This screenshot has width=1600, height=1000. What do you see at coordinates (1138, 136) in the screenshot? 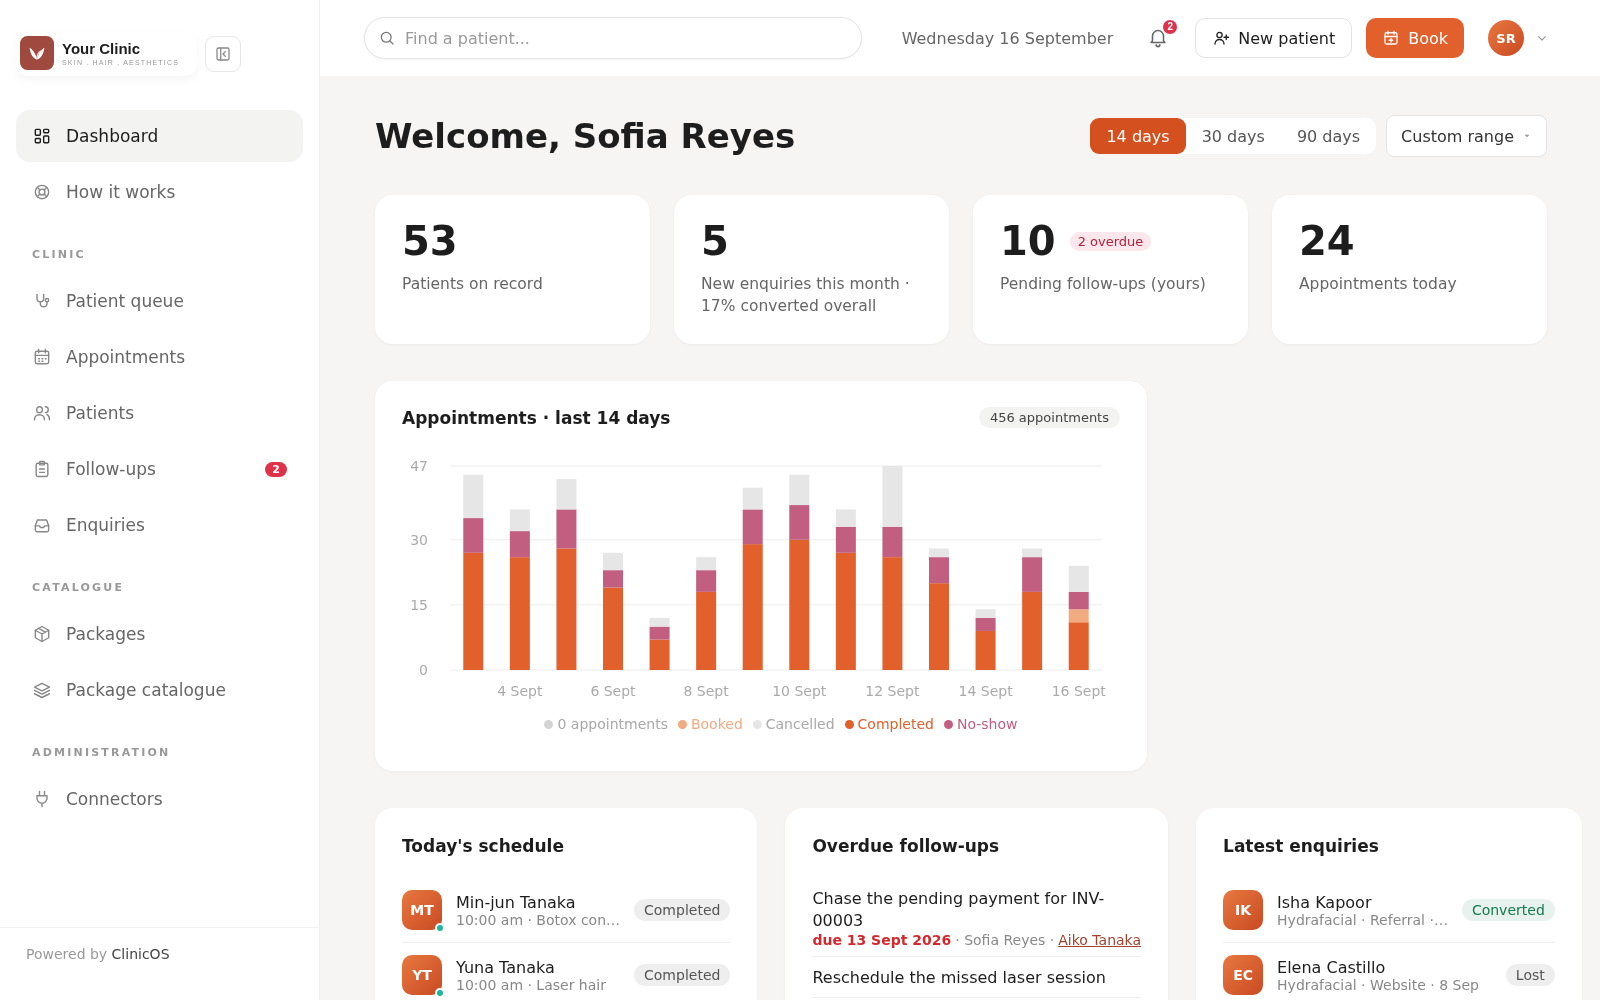
I see `period-tab: 14 days` at bounding box center [1138, 136].